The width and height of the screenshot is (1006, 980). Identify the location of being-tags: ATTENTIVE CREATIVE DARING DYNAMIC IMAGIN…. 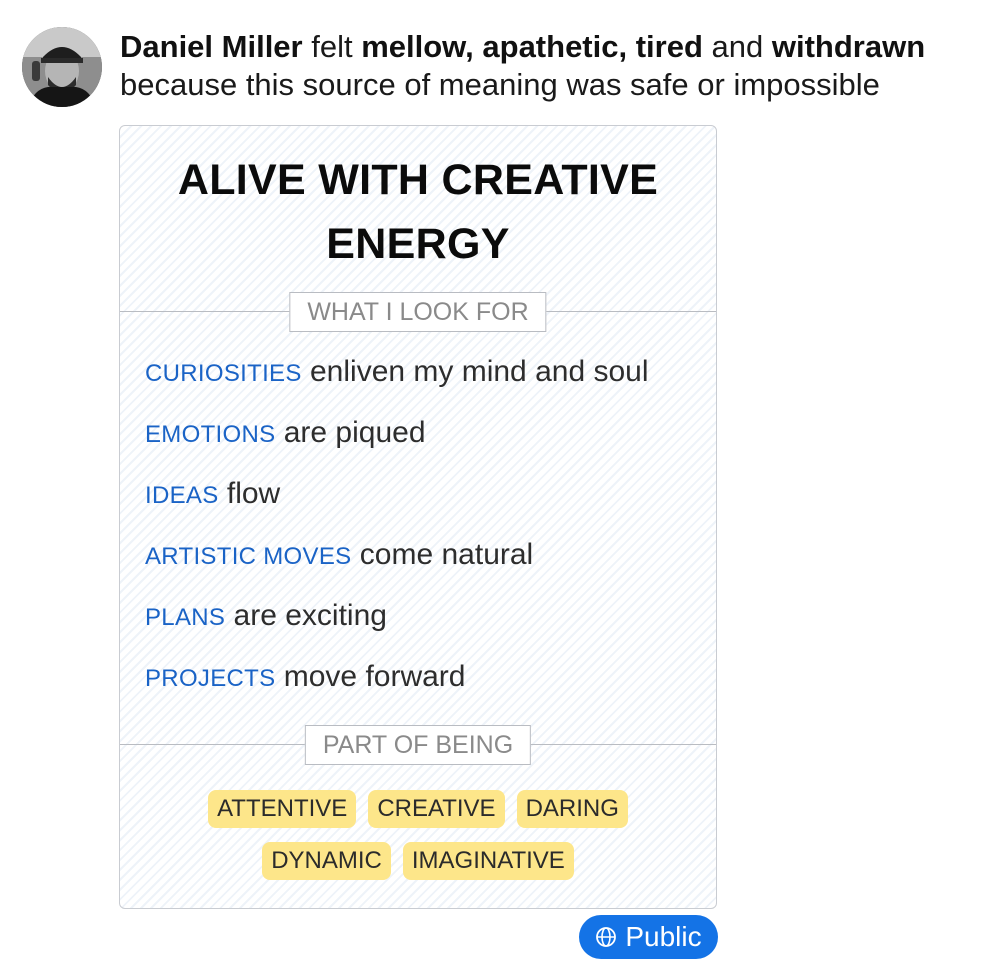
(418, 835).